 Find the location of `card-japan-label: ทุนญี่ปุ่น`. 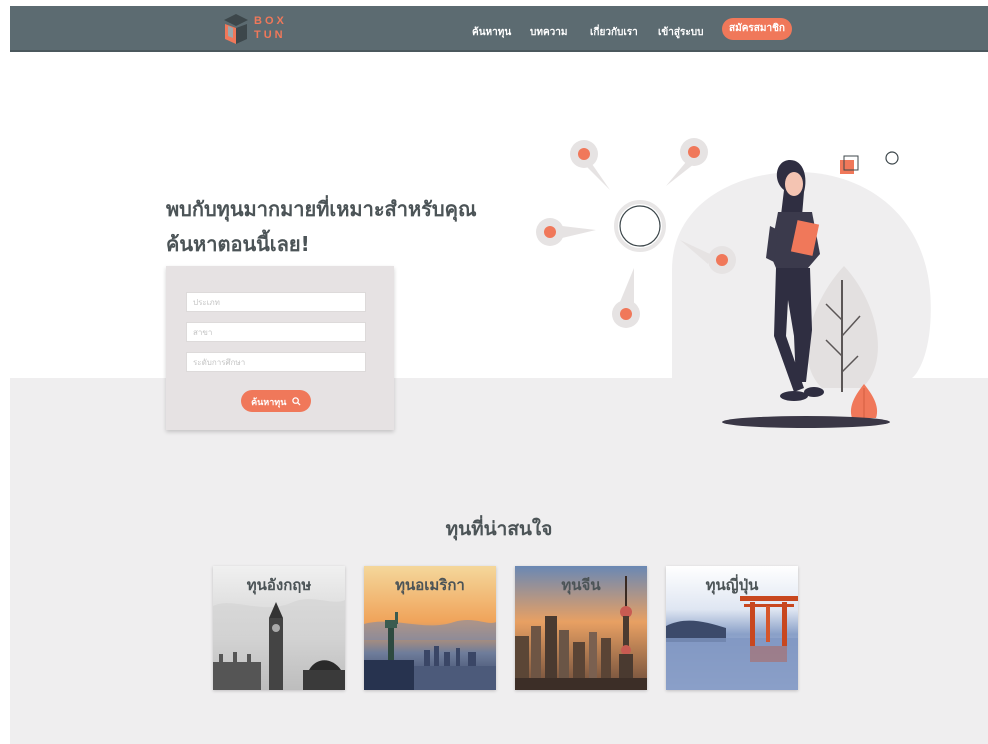

card-japan-label: ทุนญี่ปุ่น is located at coordinates (732, 585).